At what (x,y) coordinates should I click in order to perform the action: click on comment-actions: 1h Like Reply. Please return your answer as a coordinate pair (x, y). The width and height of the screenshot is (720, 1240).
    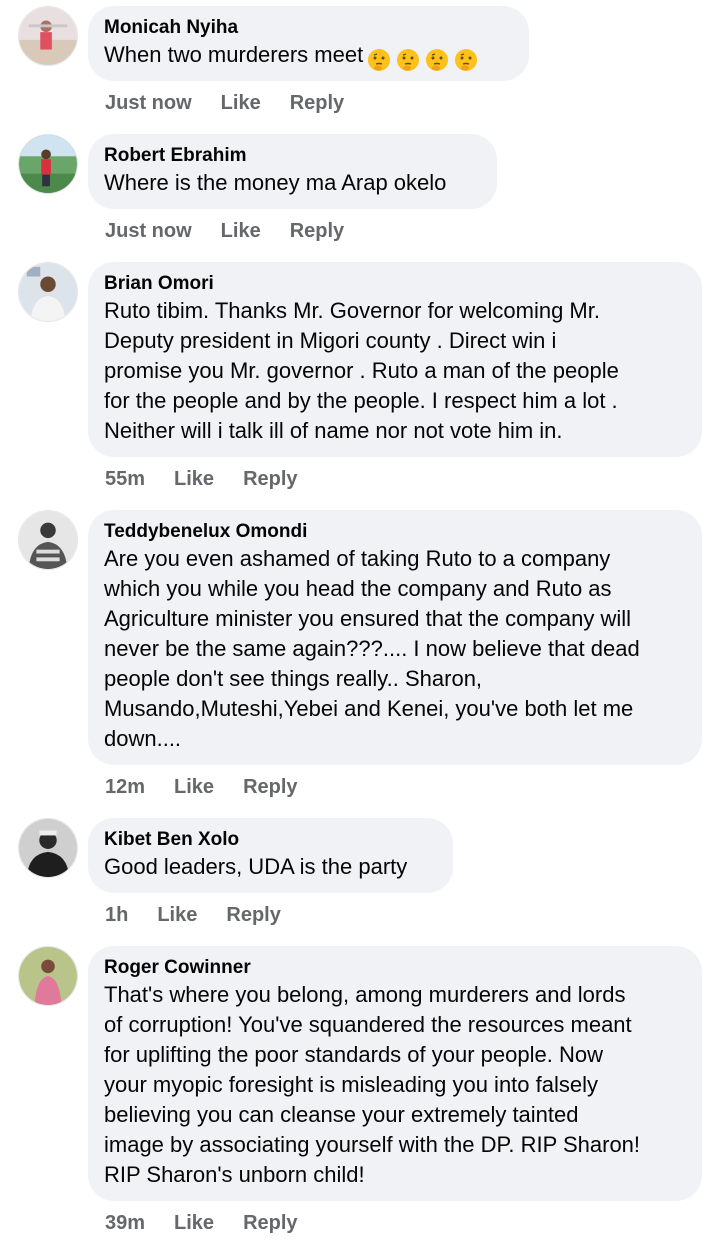
    Looking at the image, I should click on (193, 915).